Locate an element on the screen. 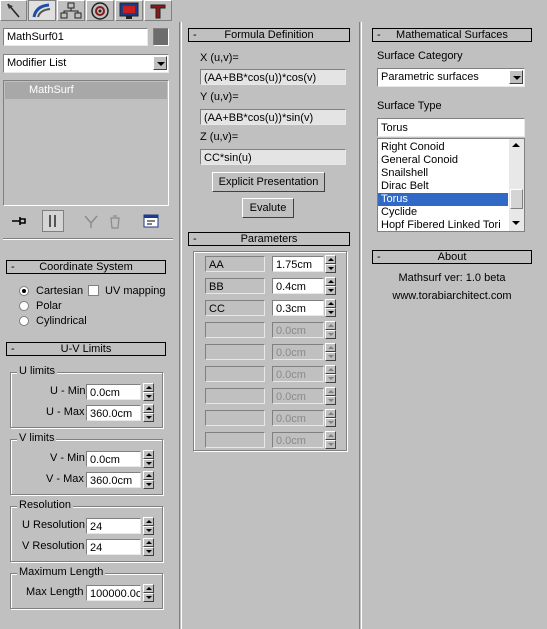 Image resolution: width=547 pixels, height=629 pixels. display-tab-icon is located at coordinates (129, 10).